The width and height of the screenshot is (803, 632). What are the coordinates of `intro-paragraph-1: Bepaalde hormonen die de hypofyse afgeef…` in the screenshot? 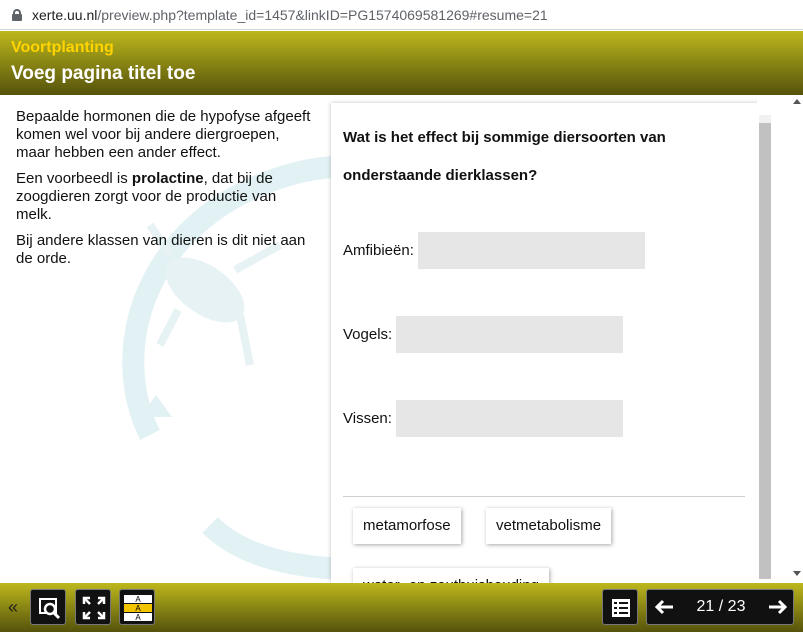 It's located at (163, 134).